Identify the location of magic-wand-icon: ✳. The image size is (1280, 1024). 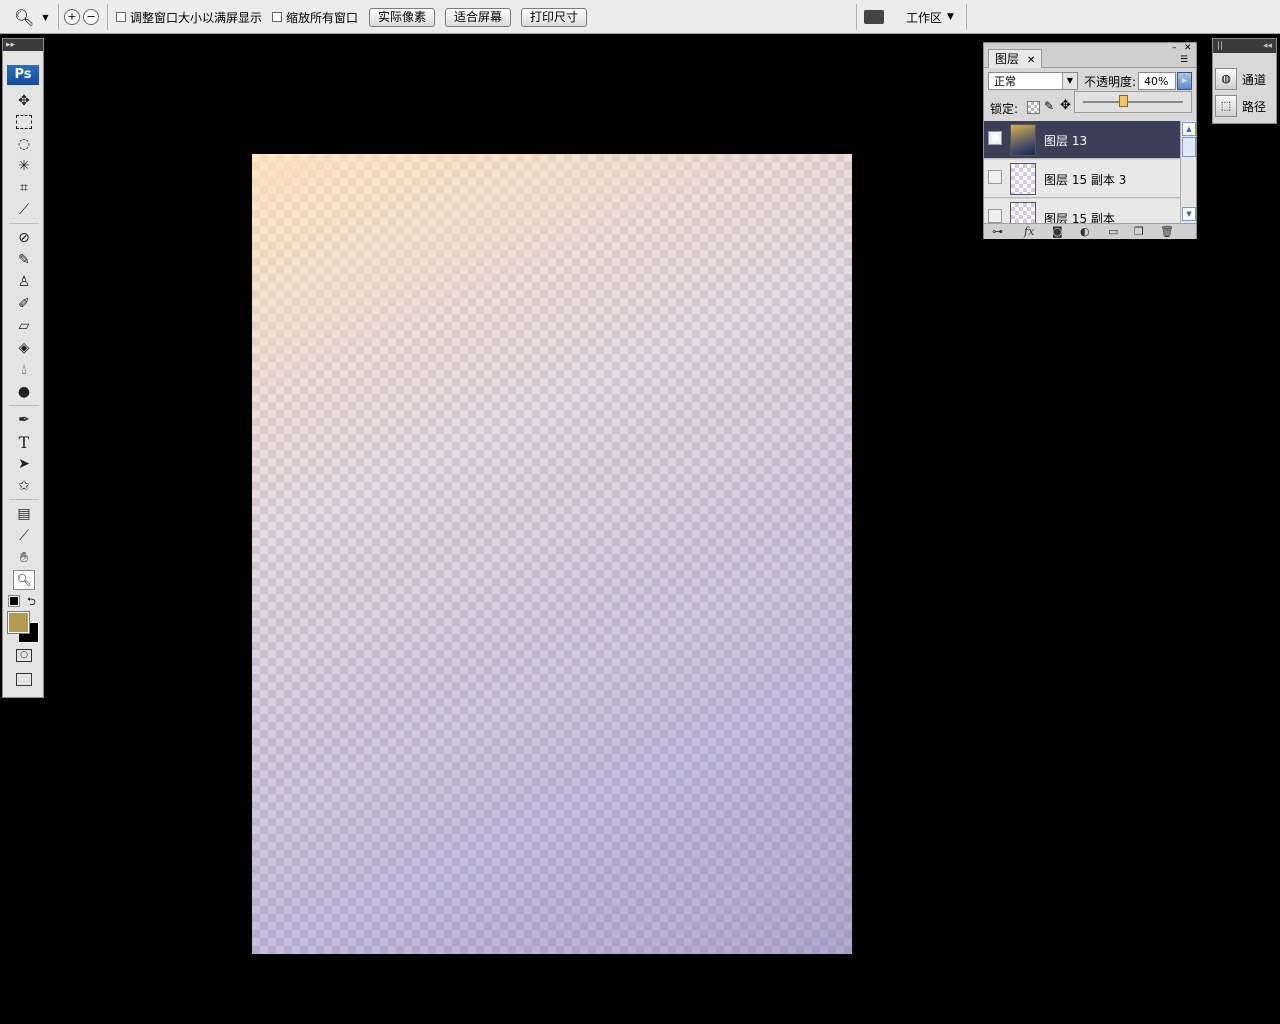
(24, 166).